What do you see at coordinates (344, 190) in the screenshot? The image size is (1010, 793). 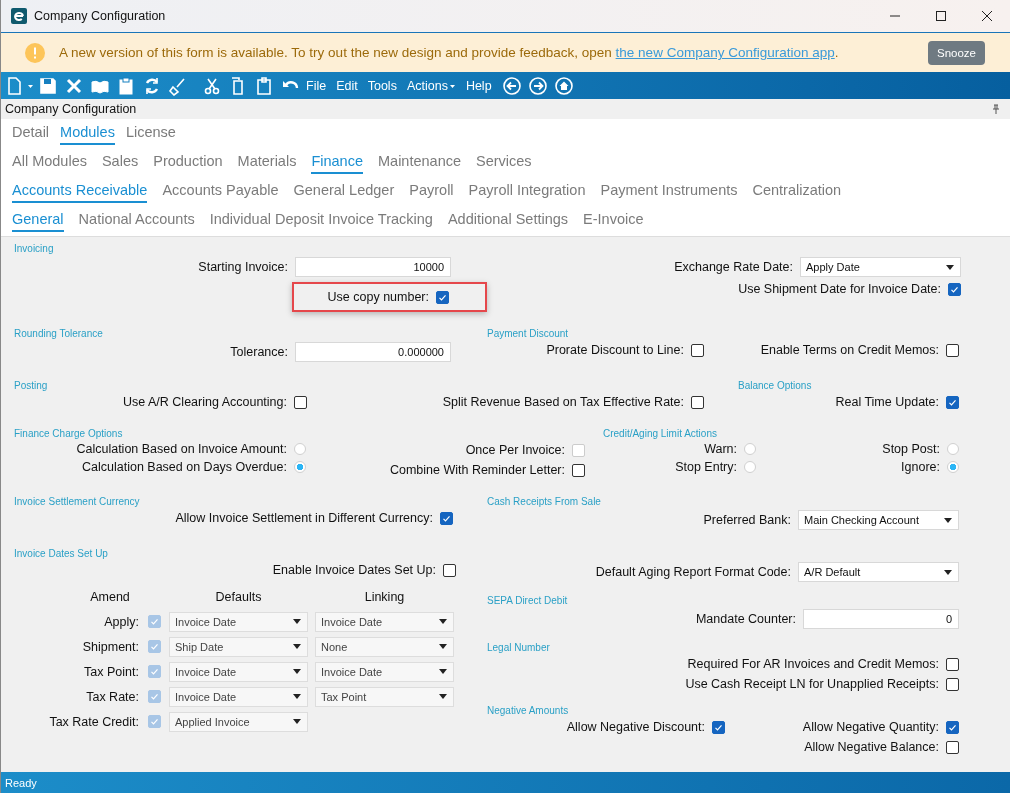 I see `tab: General Ledger` at bounding box center [344, 190].